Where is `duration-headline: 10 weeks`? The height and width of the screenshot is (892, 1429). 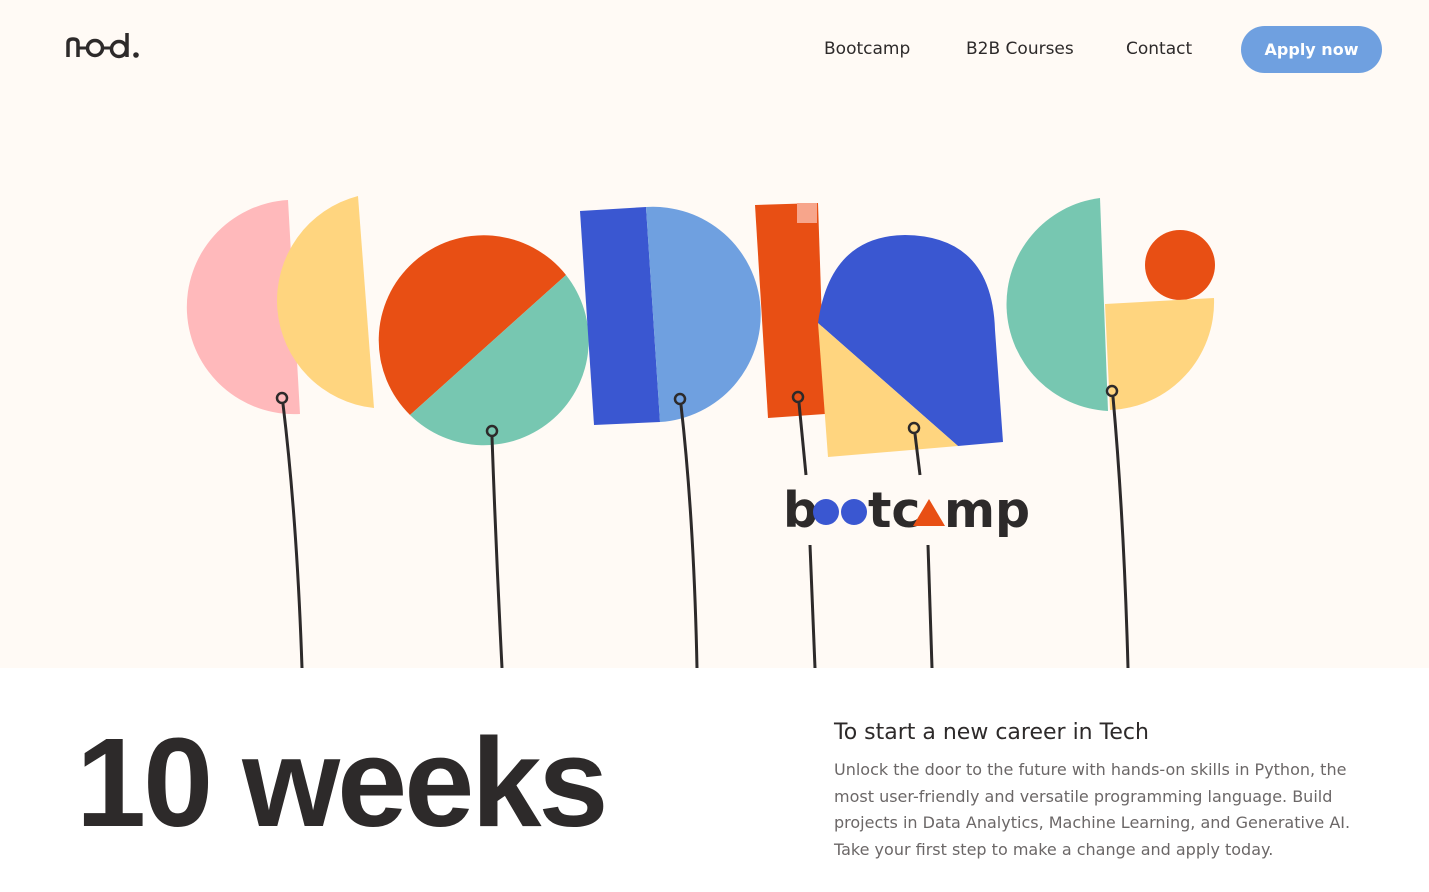 duration-headline: 10 weeks is located at coordinates (342, 782).